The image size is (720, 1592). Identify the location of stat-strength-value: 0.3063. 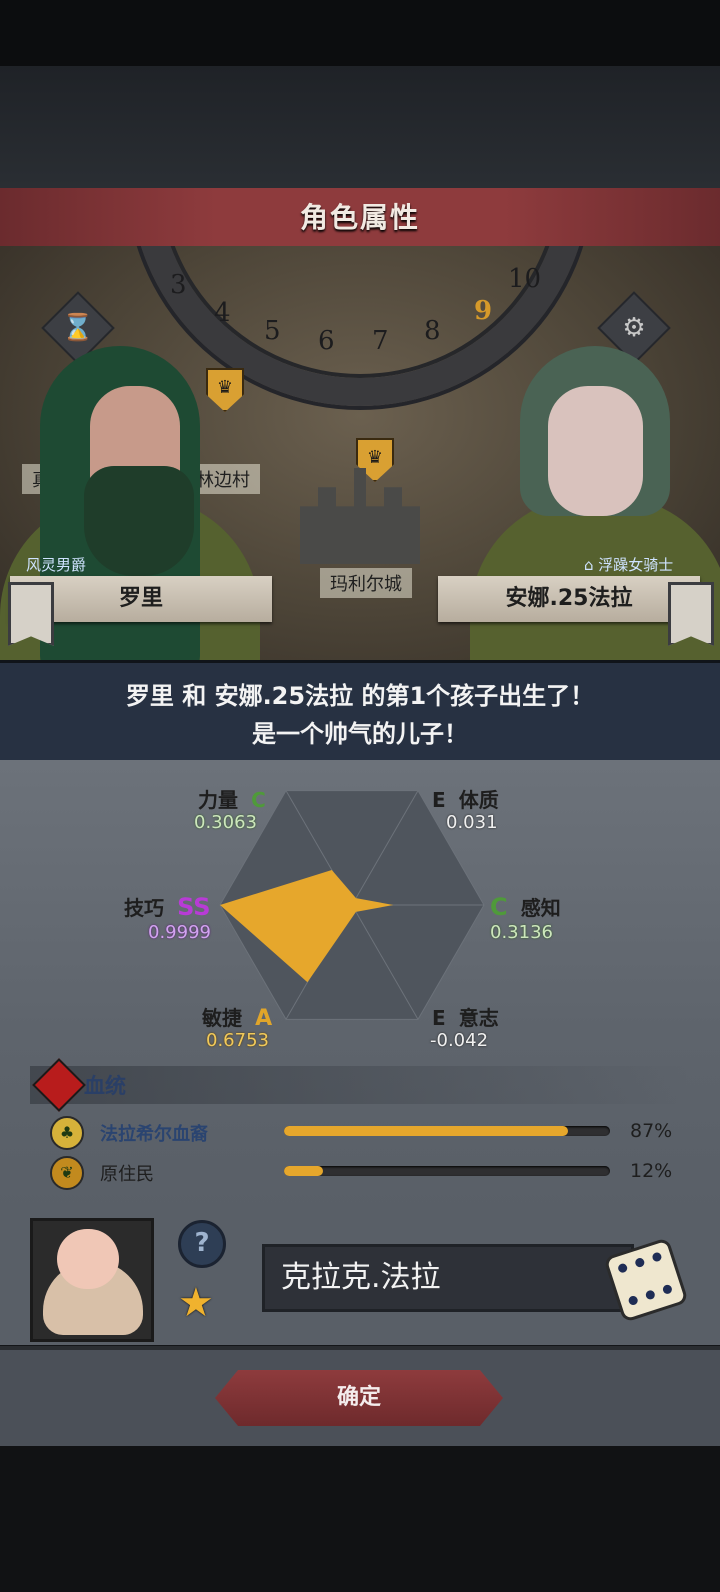
(225, 822).